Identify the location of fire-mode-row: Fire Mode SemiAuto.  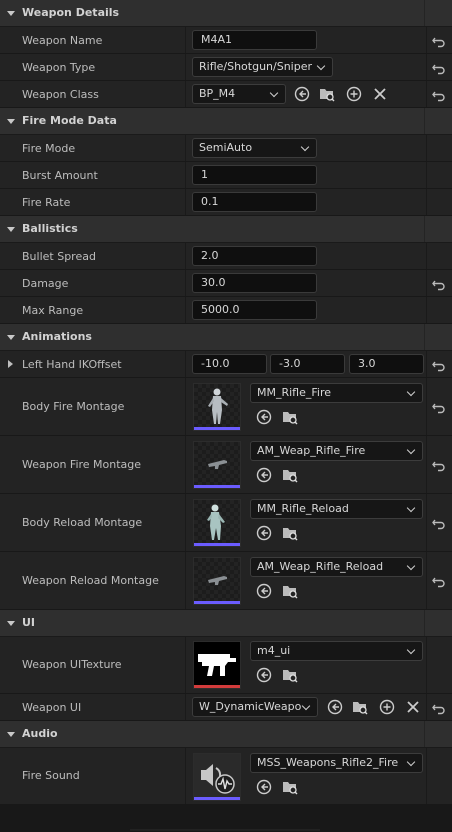
(226, 148).